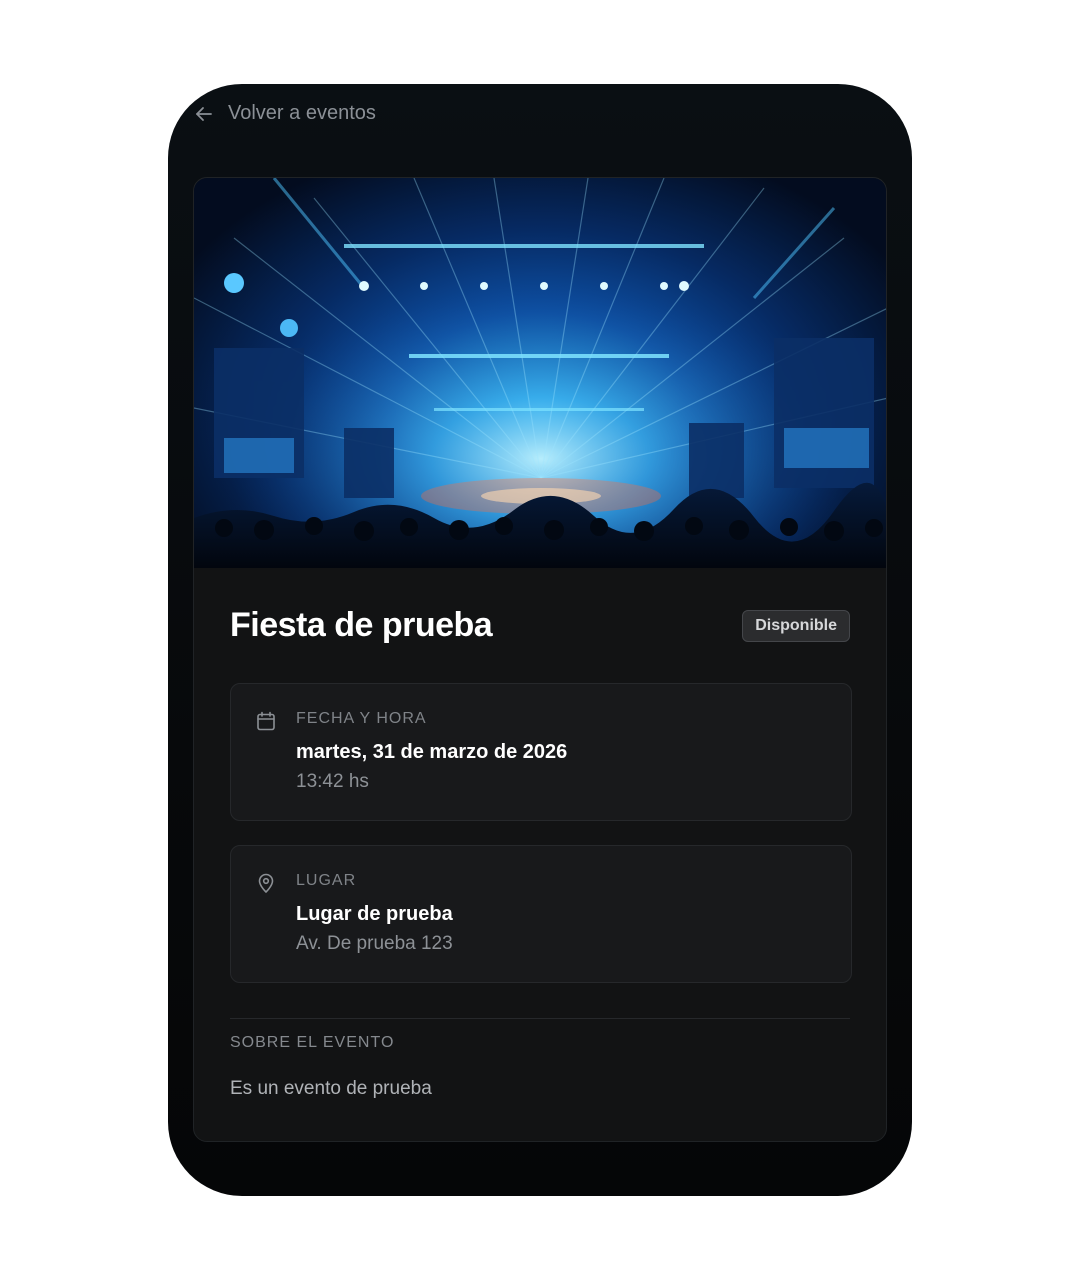  What do you see at coordinates (361, 718) in the screenshot?
I see `date-time-label: FECHA Y HORA` at bounding box center [361, 718].